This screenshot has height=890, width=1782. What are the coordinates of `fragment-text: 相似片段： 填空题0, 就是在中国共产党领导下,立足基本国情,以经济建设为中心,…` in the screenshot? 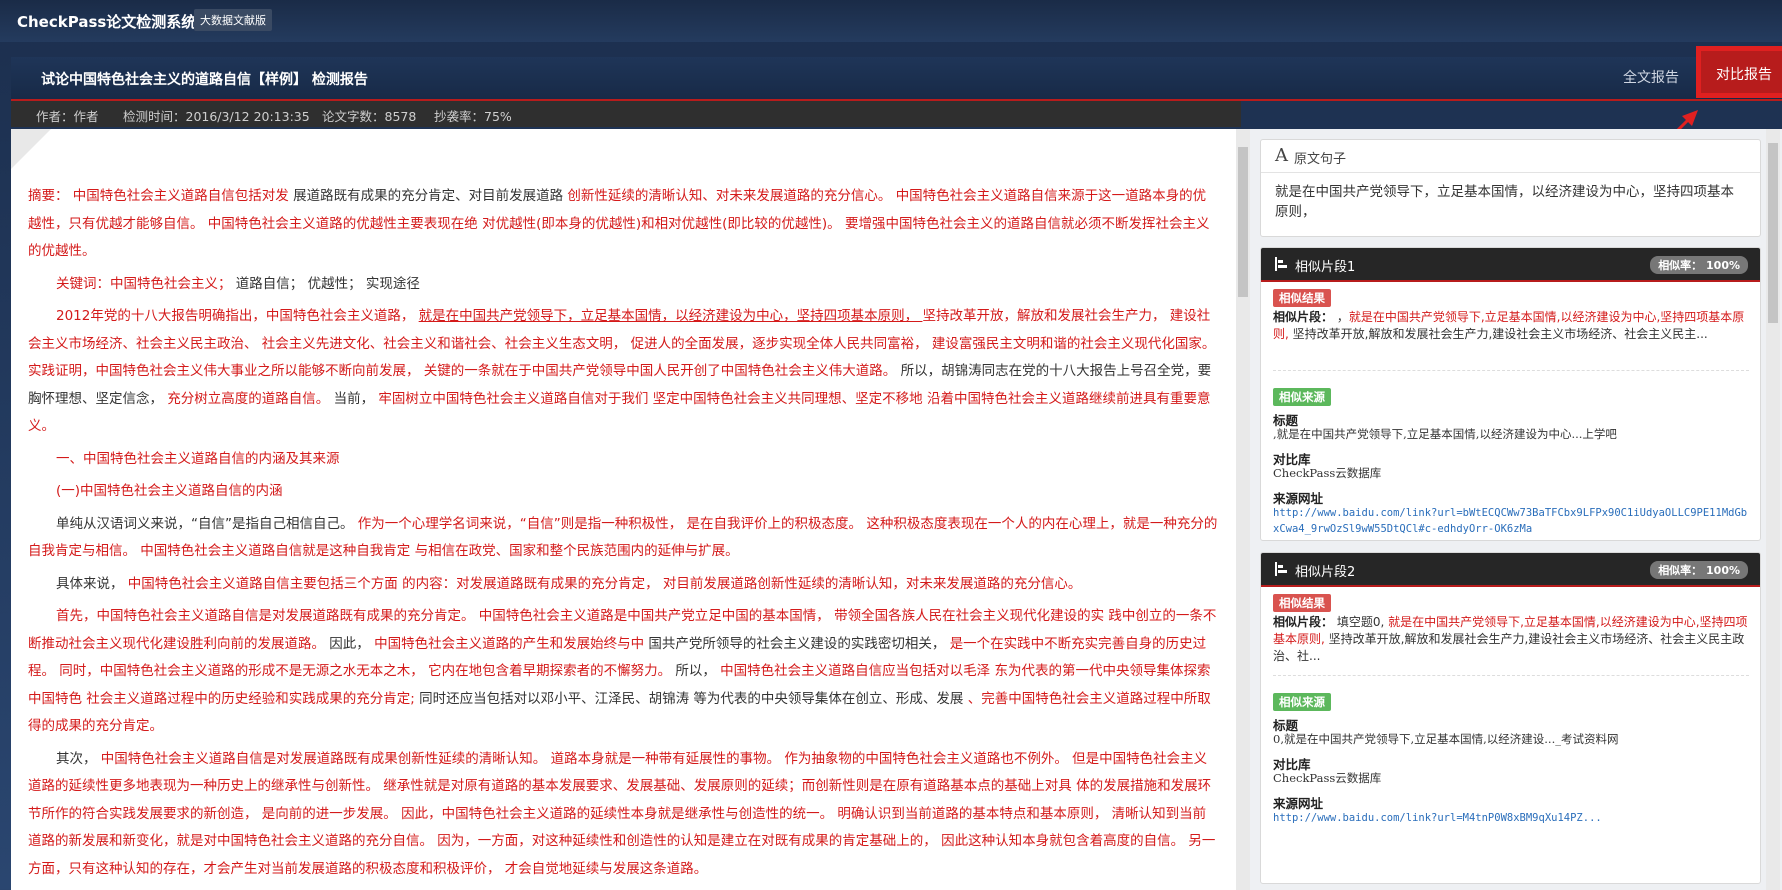 It's located at (1511, 639).